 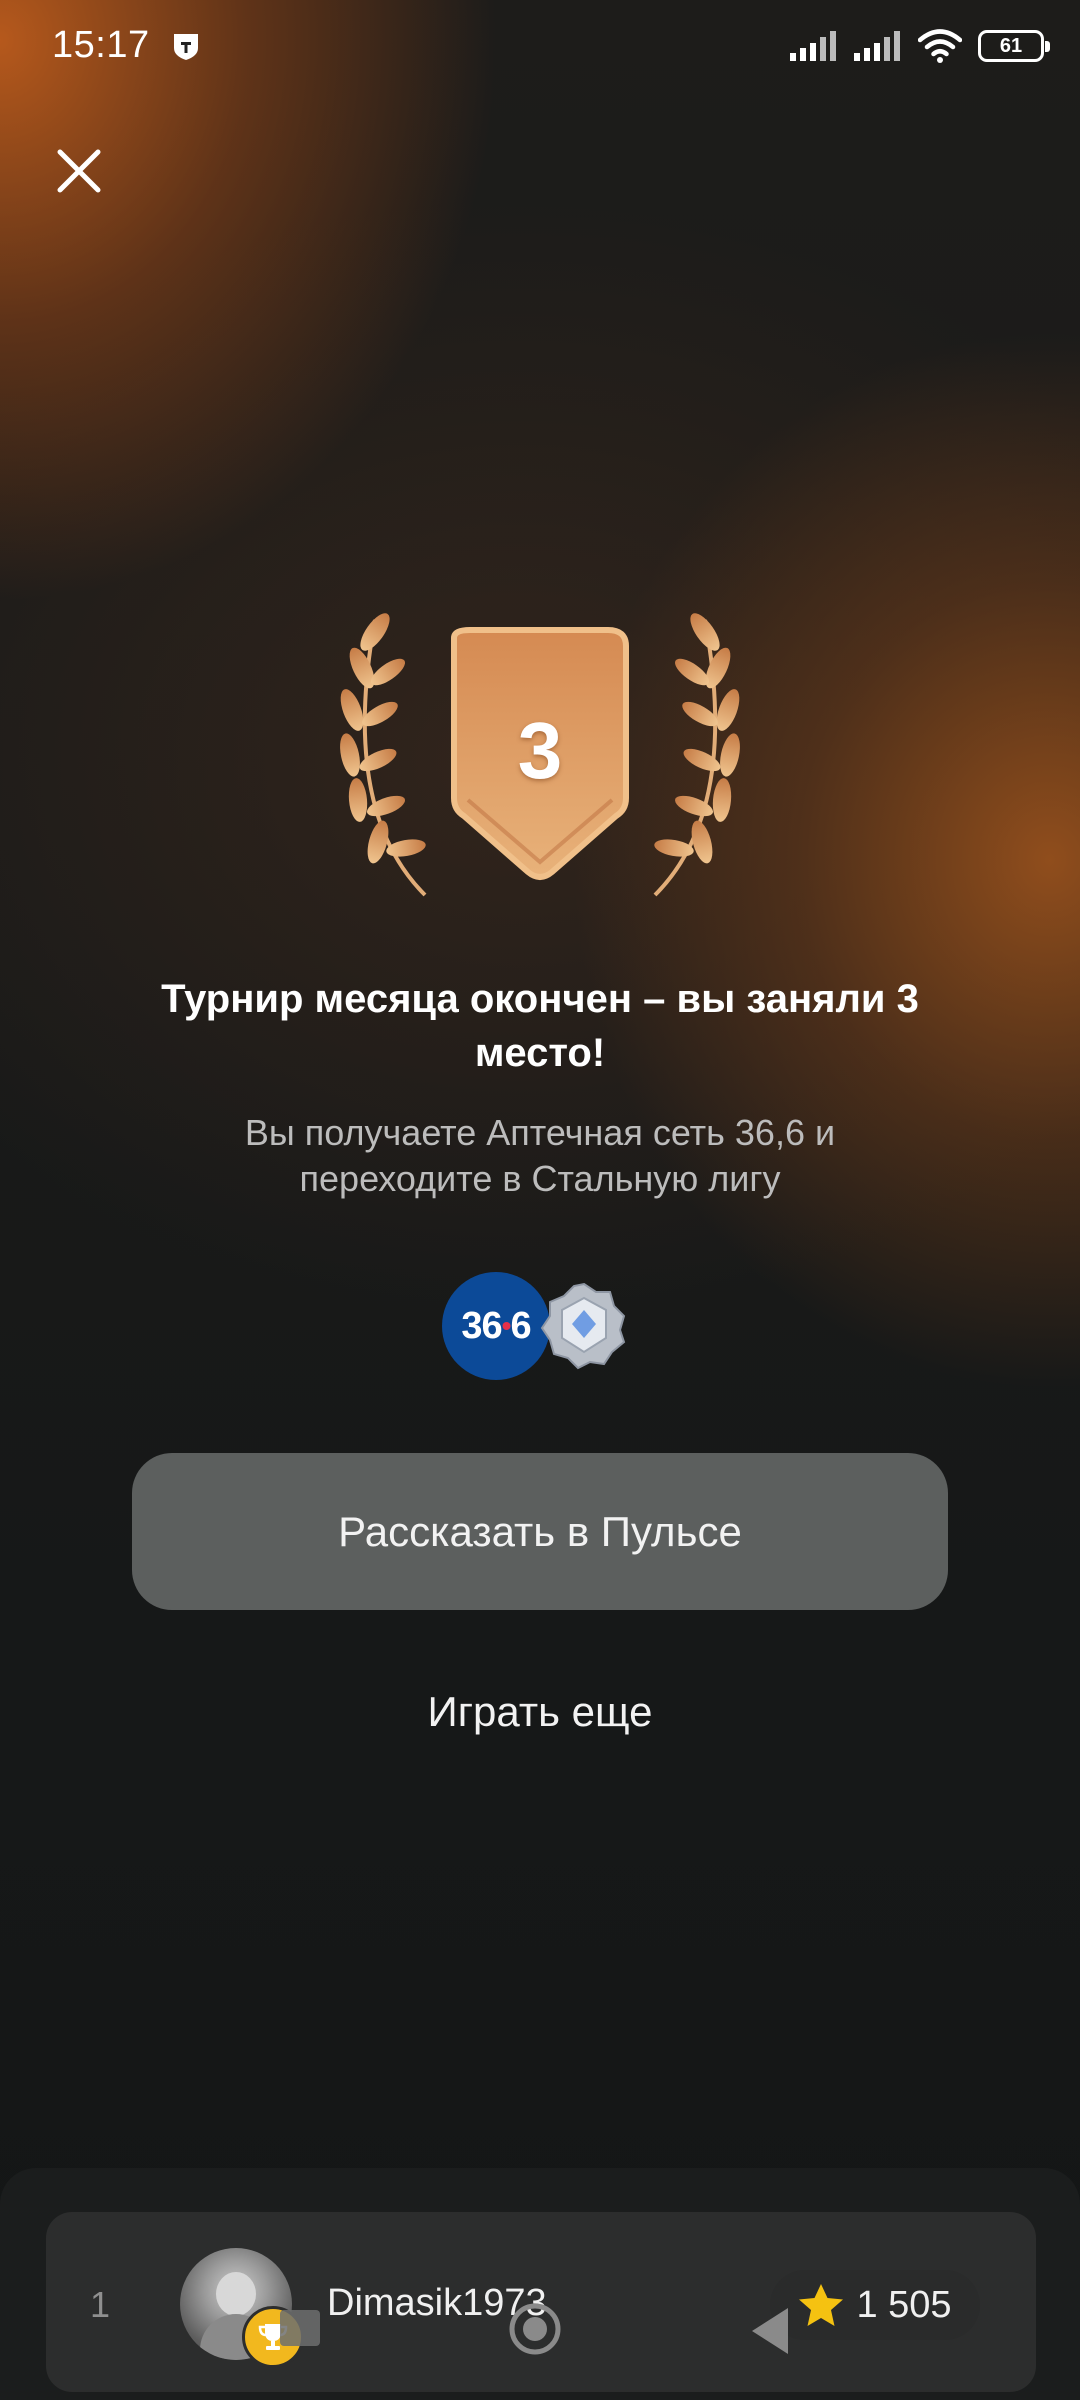 What do you see at coordinates (540, 1712) in the screenshot?
I see `play-again-button: Играть еще` at bounding box center [540, 1712].